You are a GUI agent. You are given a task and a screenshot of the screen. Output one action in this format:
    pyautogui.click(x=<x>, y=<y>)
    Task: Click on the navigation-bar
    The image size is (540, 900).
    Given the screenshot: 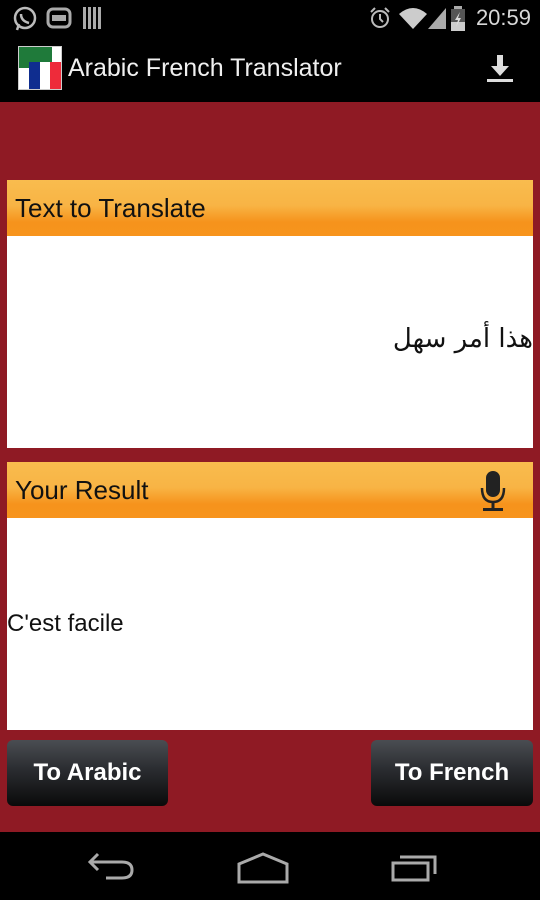 What is the action you would take?
    pyautogui.click(x=270, y=866)
    